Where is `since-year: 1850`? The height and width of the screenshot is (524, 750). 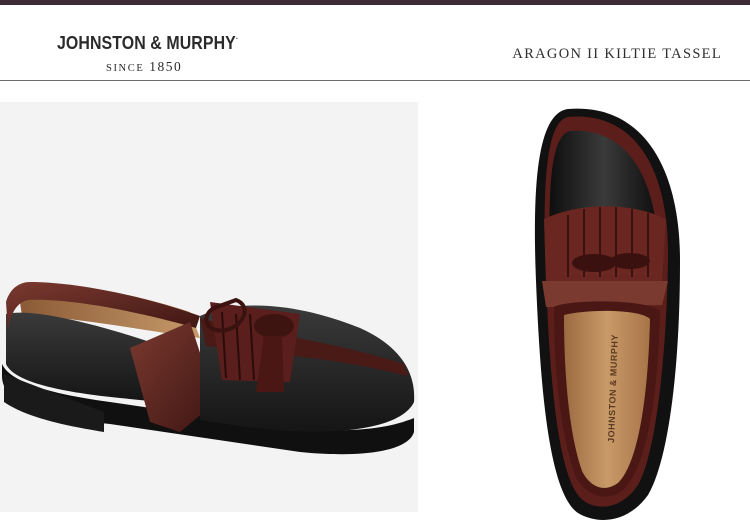 since-year: 1850 is located at coordinates (166, 66).